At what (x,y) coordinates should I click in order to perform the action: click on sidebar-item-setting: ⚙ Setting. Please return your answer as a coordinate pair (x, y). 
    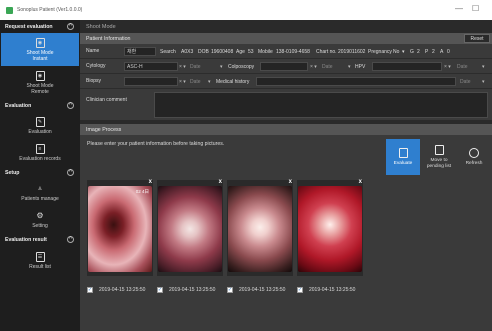
    Looking at the image, I should click on (40, 219).